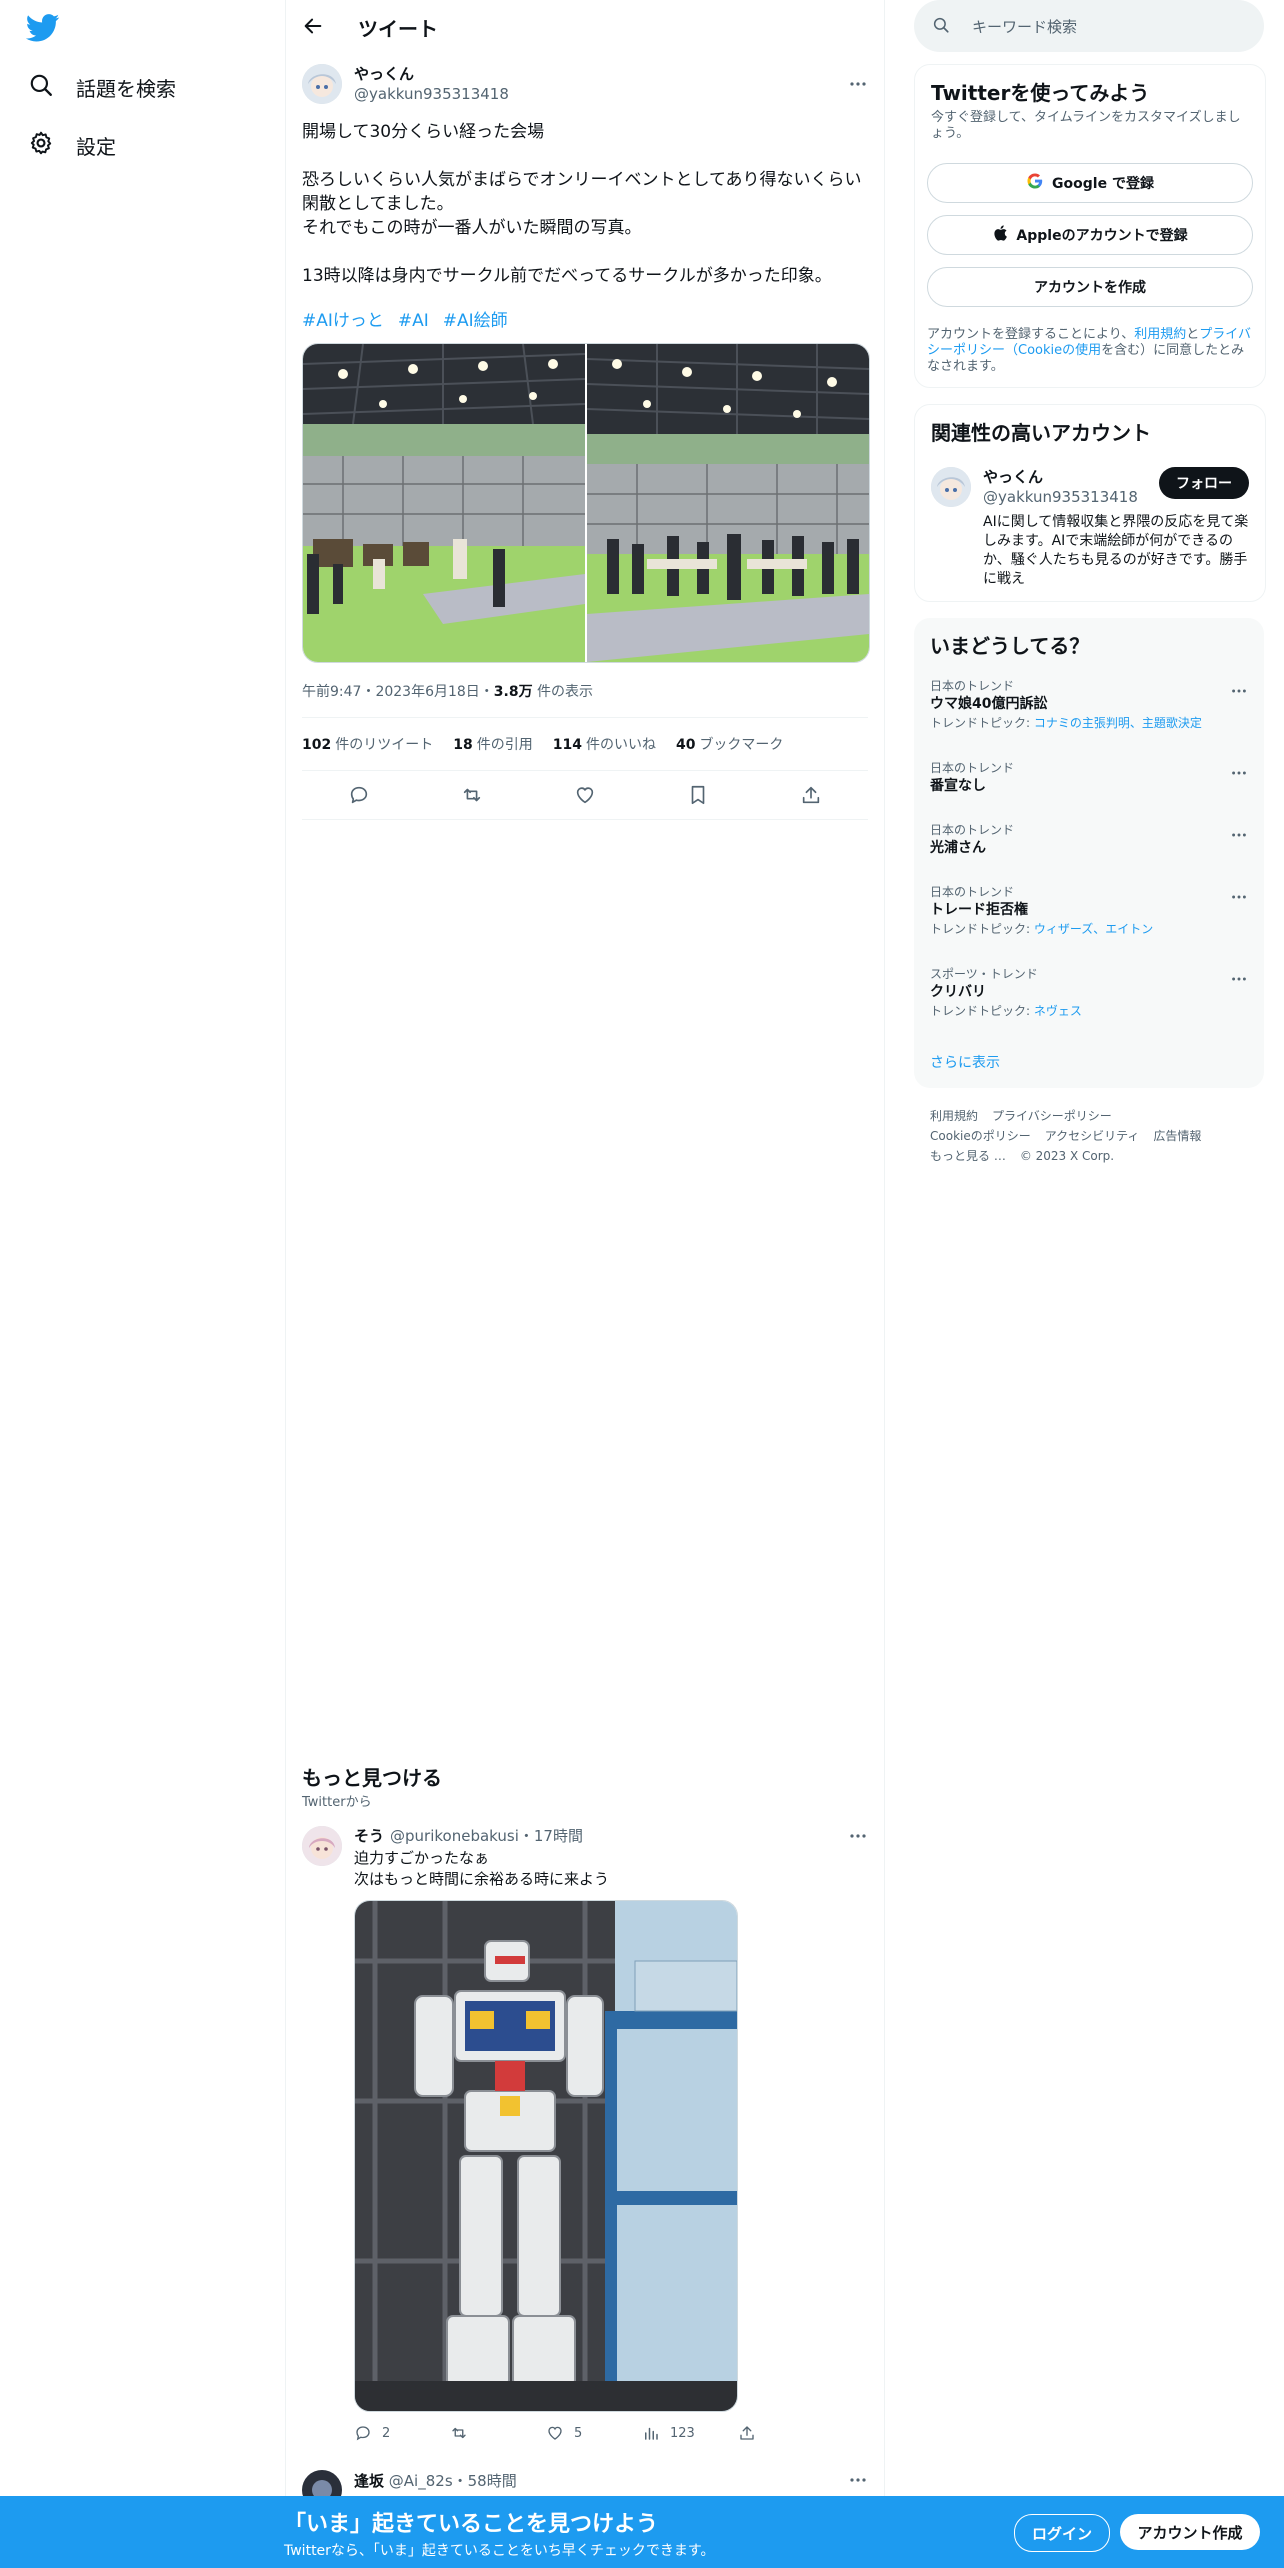 Image resolution: width=1284 pixels, height=2568 pixels. I want to click on footer-link: 広告情報, so click(1177, 1136).